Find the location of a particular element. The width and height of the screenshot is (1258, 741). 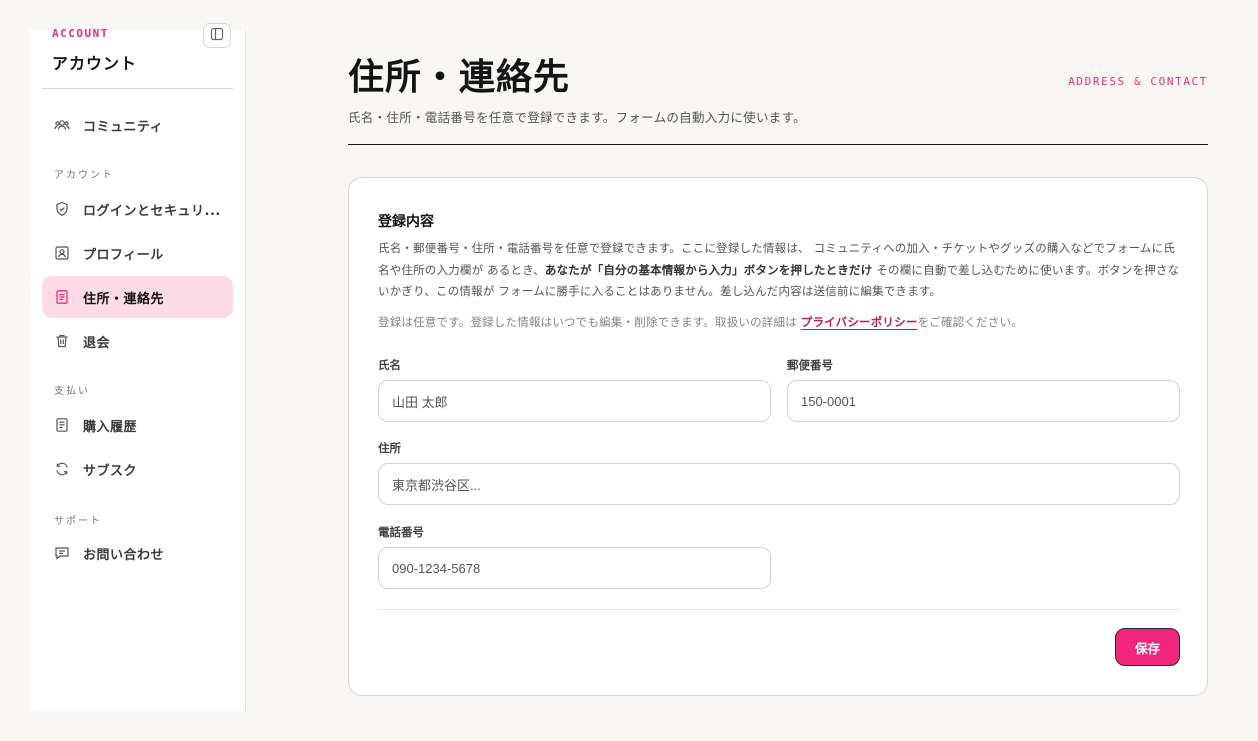

sidebar-item-subscription: サブスク is located at coordinates (137, 469).